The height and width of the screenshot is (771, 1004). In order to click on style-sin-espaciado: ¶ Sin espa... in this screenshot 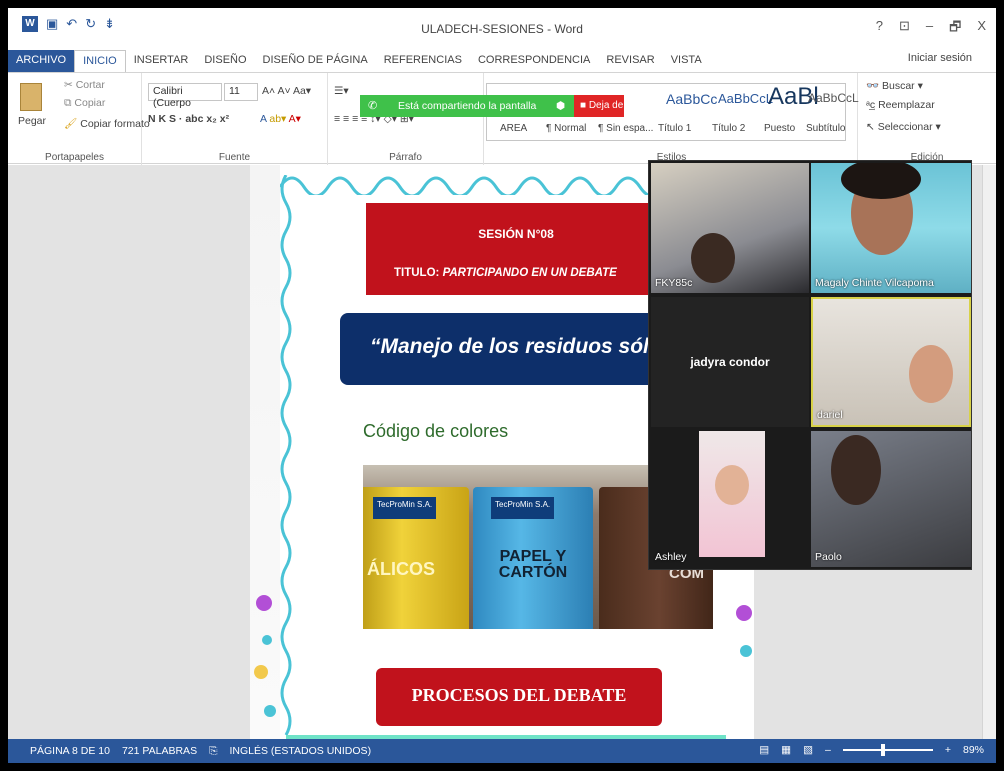, I will do `click(625, 128)`.